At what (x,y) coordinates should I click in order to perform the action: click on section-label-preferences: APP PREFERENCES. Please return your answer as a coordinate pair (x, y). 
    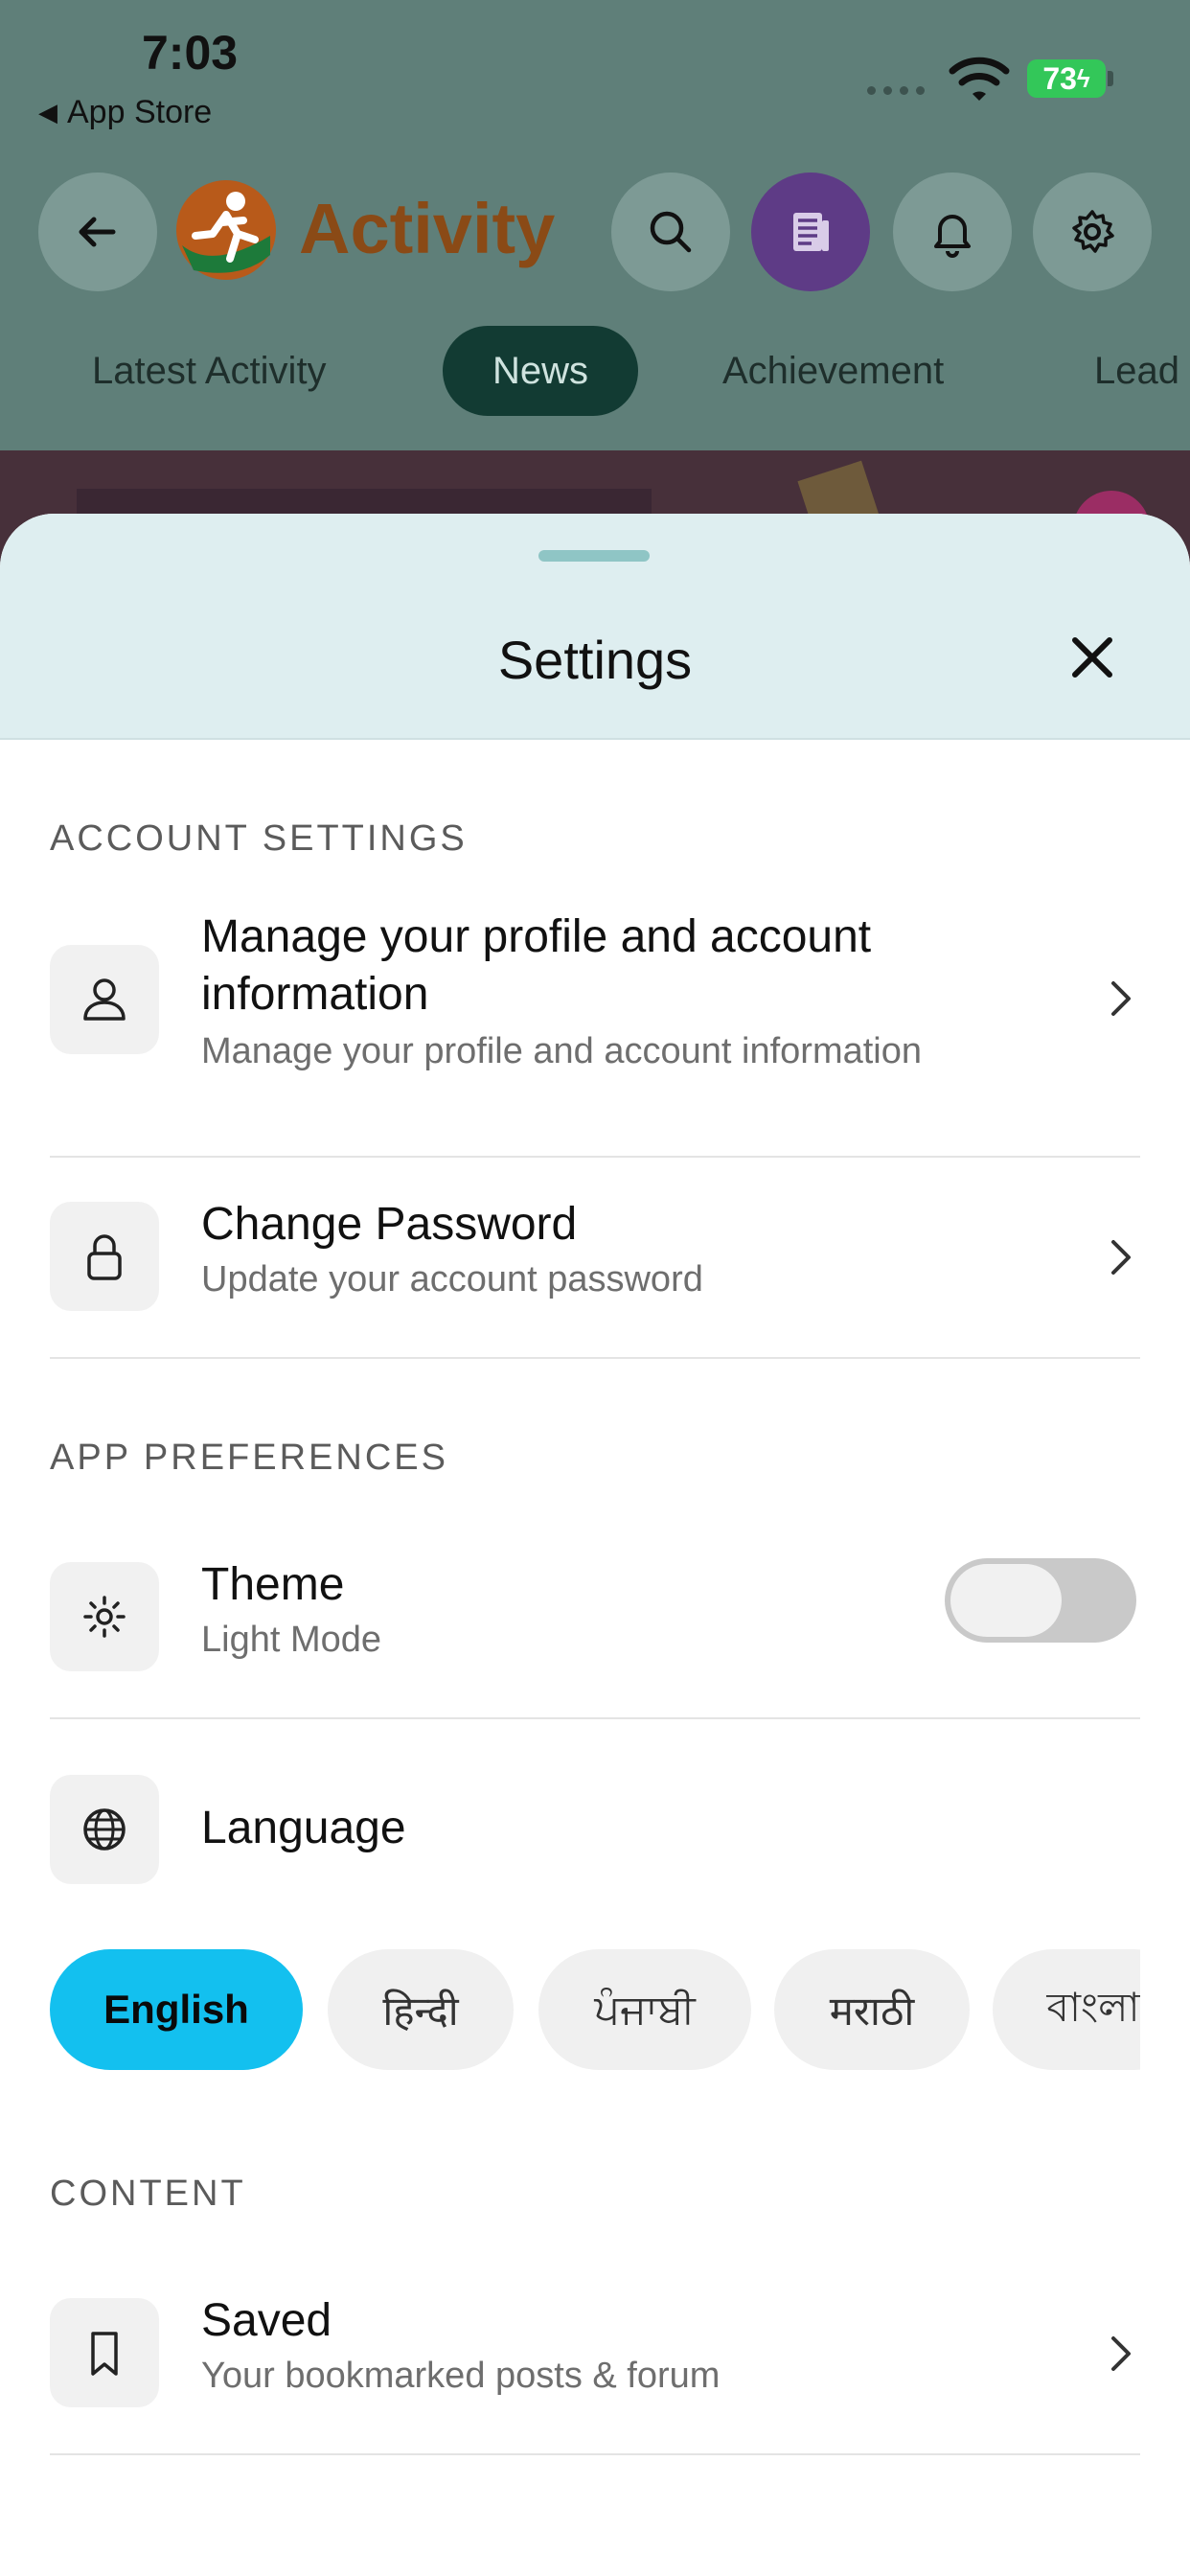
    Looking at the image, I should click on (249, 1458).